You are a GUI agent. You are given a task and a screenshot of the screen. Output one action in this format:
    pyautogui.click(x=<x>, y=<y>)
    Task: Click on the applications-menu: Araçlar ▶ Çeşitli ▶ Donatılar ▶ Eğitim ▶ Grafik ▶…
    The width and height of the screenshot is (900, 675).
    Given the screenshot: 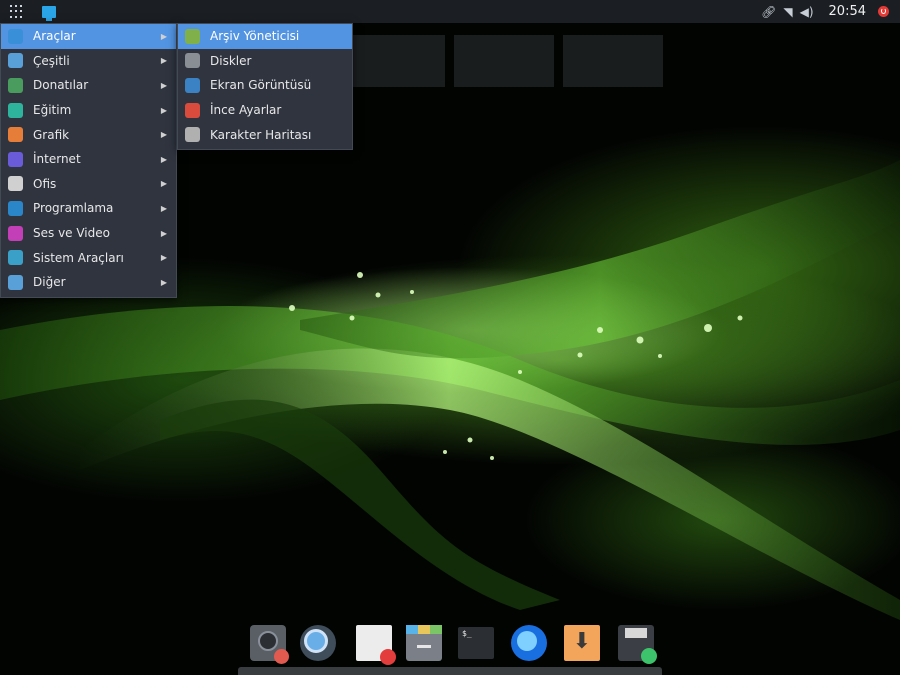 What is the action you would take?
    pyautogui.click(x=88, y=160)
    